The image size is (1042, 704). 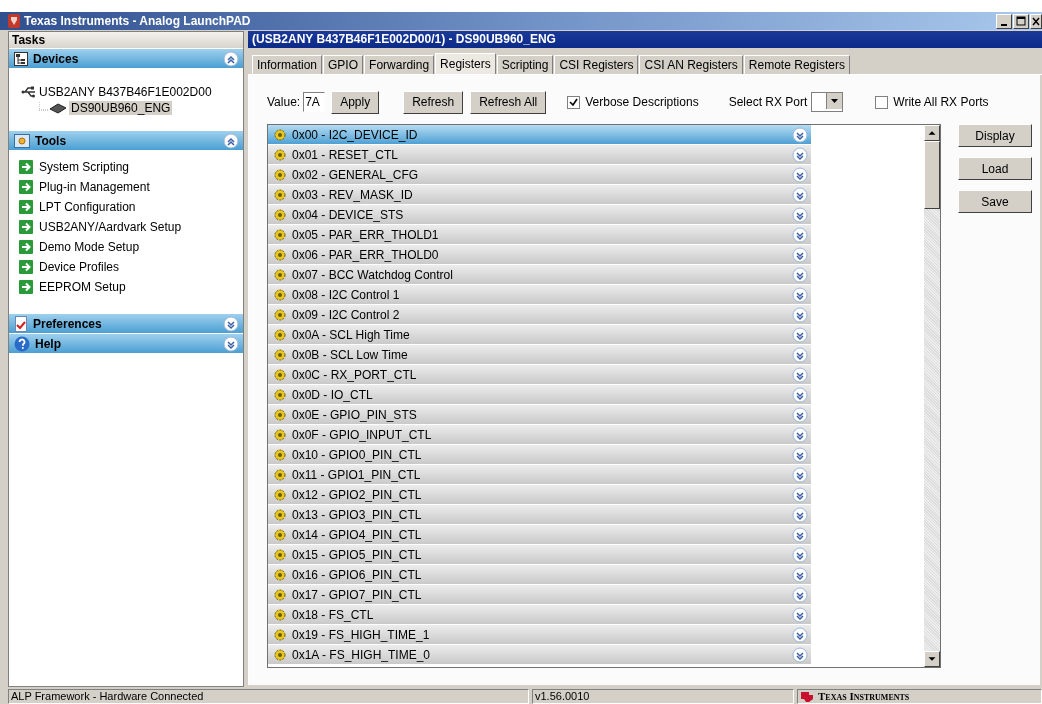 I want to click on register-row: 0x08 - I2C Control 1, so click(x=539, y=295).